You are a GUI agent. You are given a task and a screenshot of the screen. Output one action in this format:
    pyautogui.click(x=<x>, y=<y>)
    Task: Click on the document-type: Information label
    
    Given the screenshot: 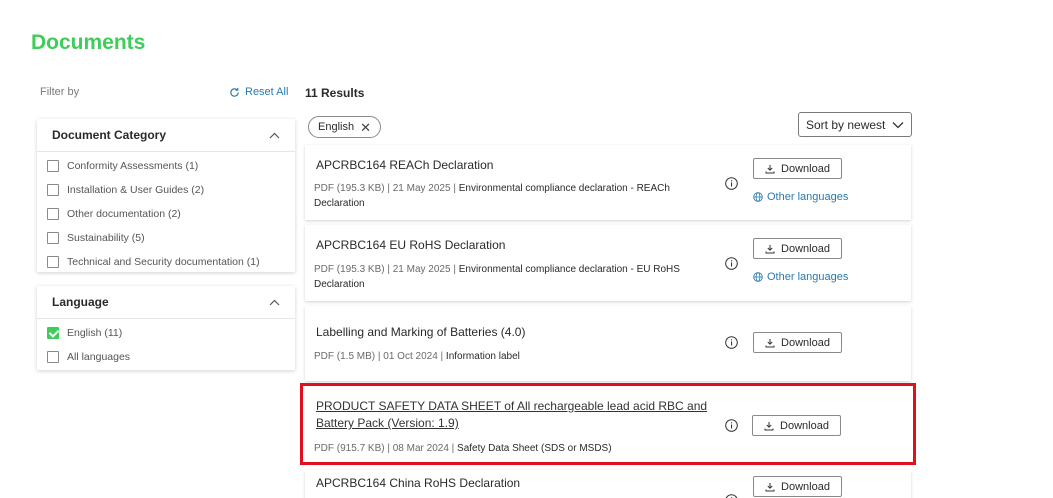 What is the action you would take?
    pyautogui.click(x=482, y=356)
    